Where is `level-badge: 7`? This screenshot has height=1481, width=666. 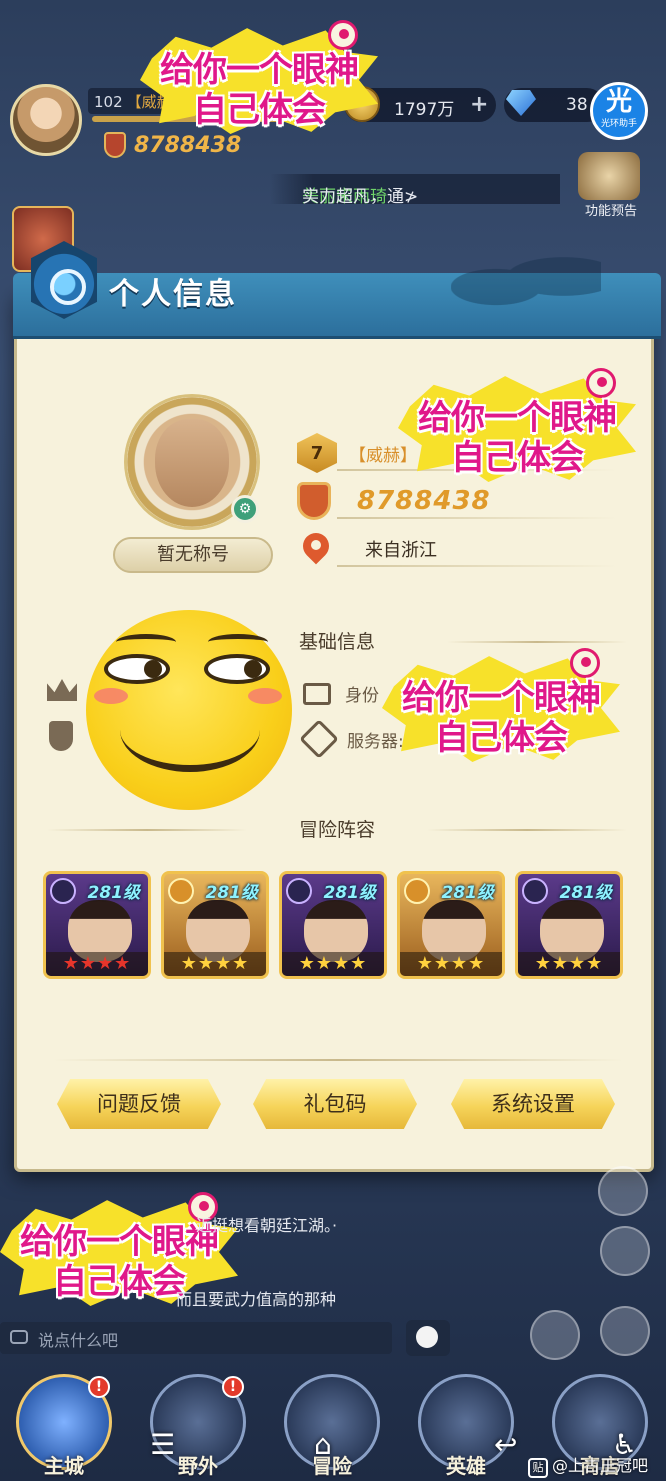 level-badge: 7 is located at coordinates (317, 453).